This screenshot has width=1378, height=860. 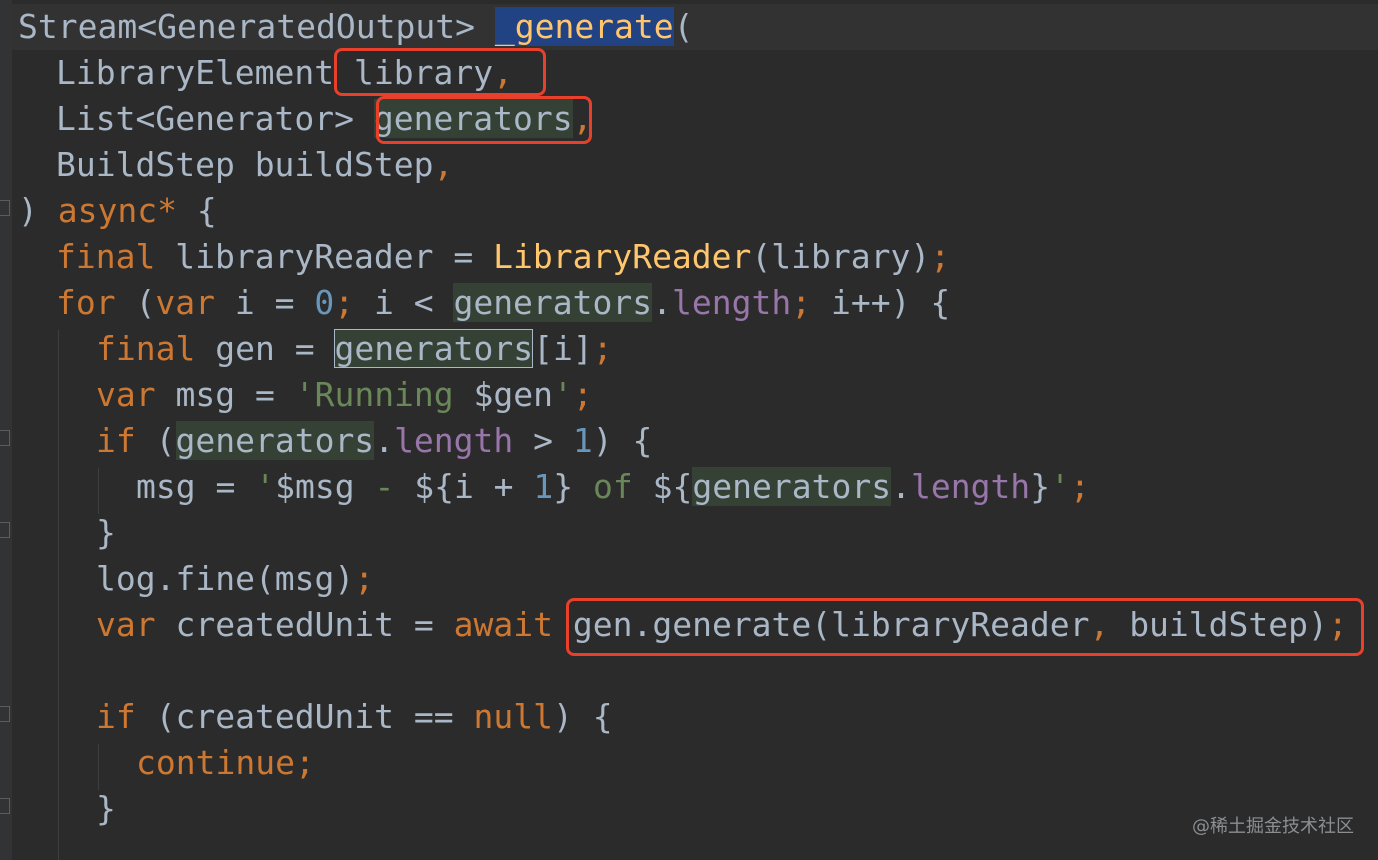 I want to click on keyword-async: async*, so click(x=117, y=210).